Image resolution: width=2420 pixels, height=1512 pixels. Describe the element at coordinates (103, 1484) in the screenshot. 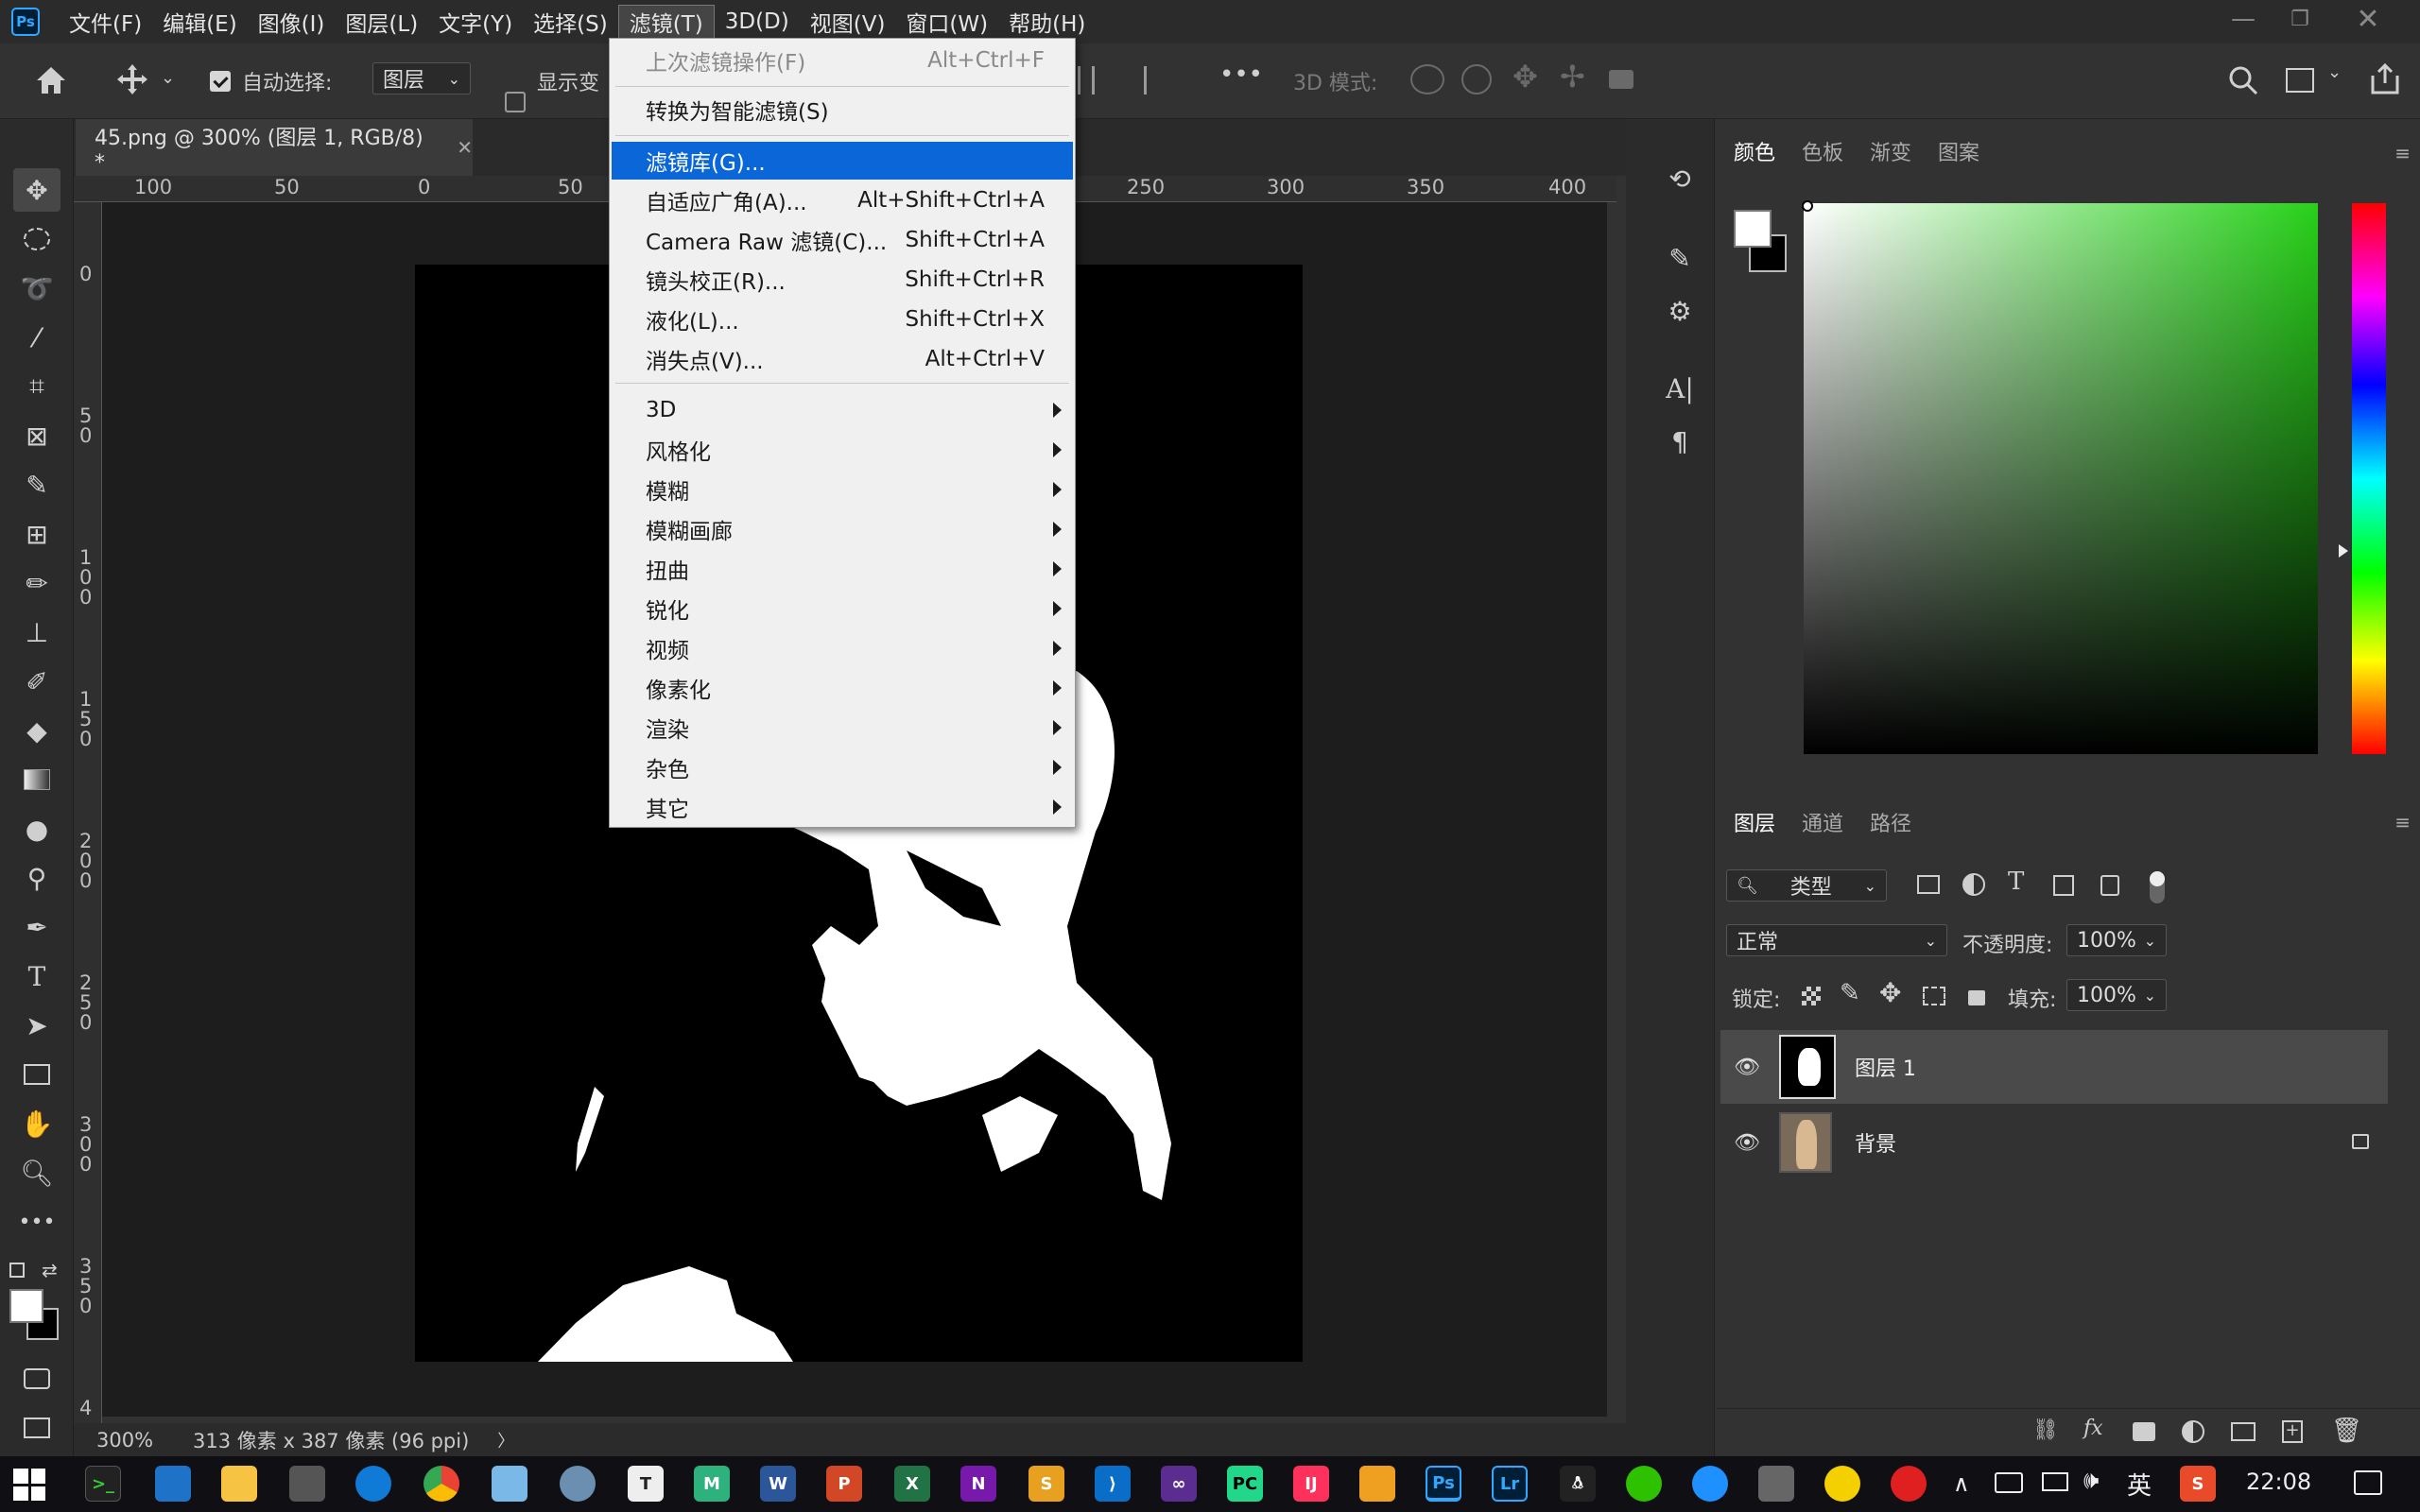

I see `terminal-app-icon: >_` at that location.